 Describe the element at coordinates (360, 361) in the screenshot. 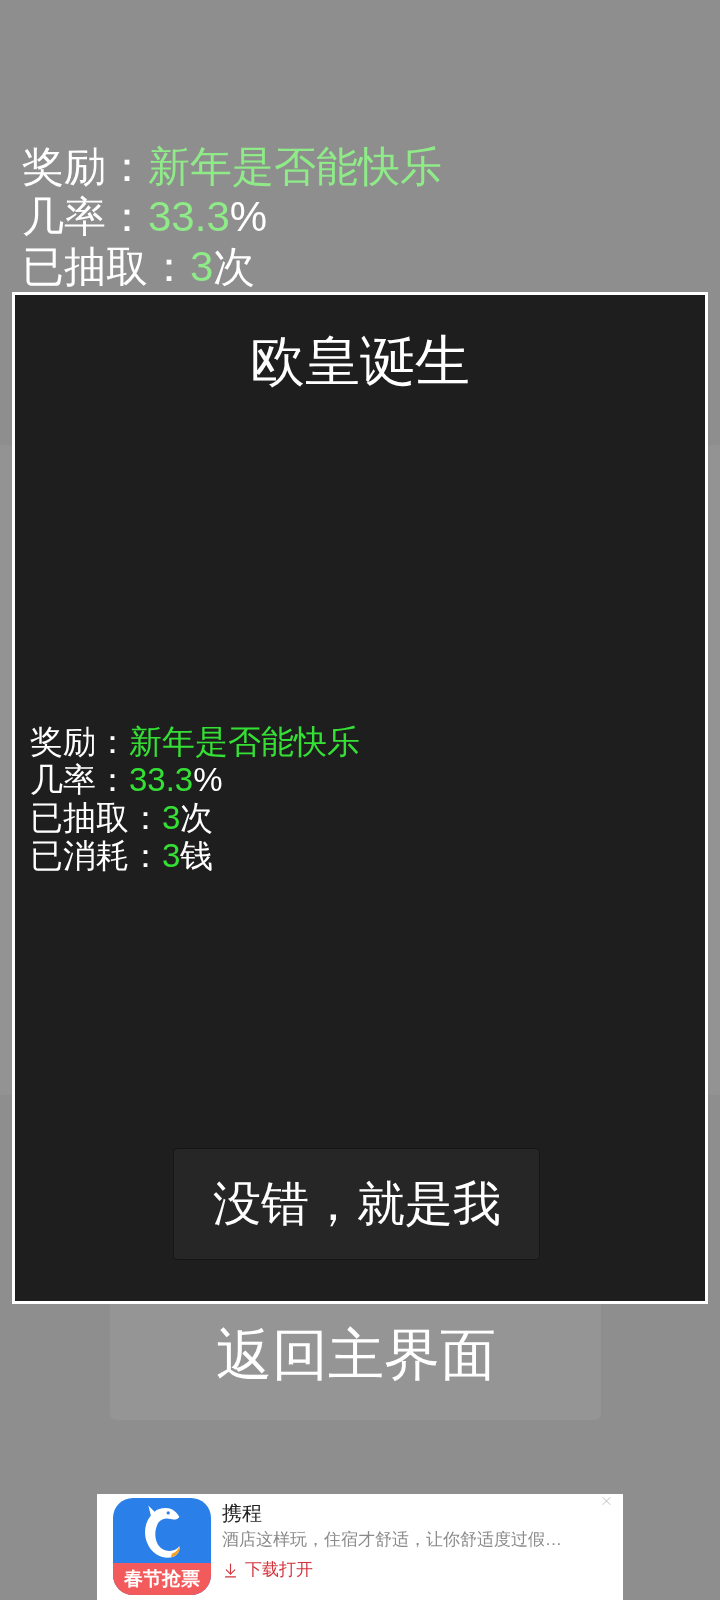

I see `dialog-title: 欧皇诞生` at that location.